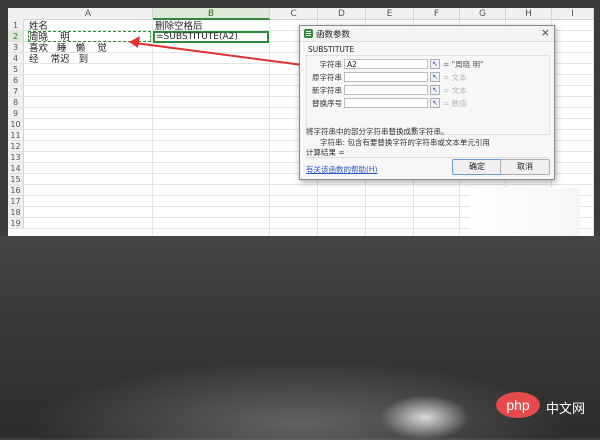  What do you see at coordinates (427, 157) in the screenshot?
I see `divider` at bounding box center [427, 157].